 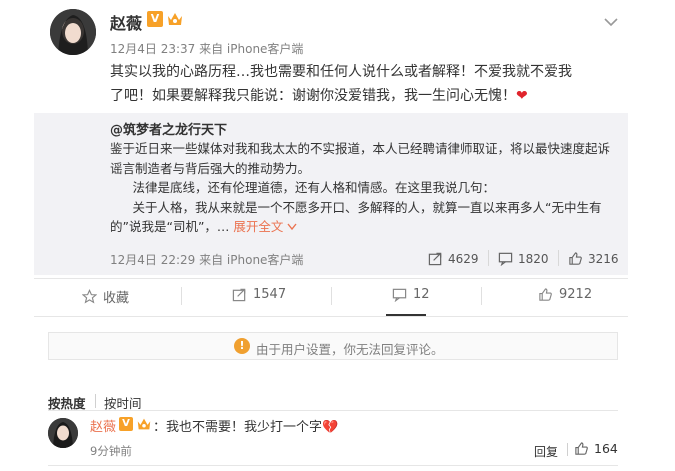 What do you see at coordinates (111, 451) in the screenshot?
I see `comment-time: 9分钟前` at bounding box center [111, 451].